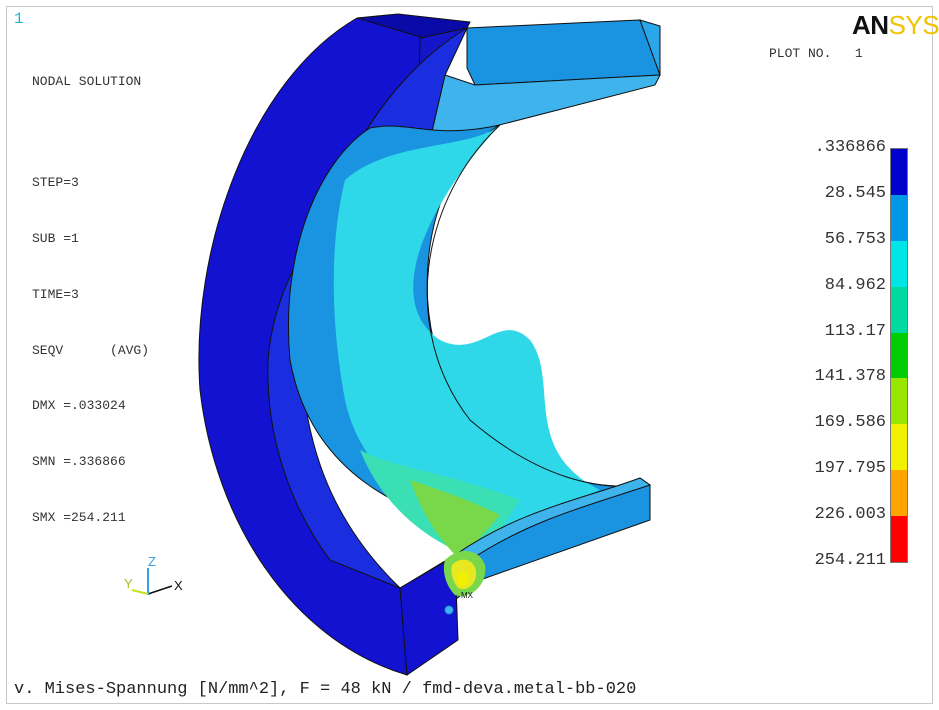  I want to click on top-arm, so click(563, 52).